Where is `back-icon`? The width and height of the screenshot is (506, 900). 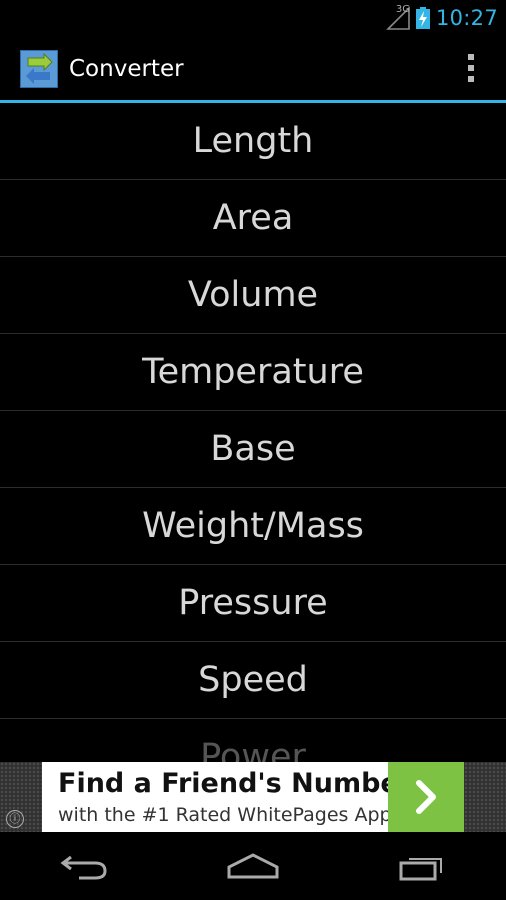 back-icon is located at coordinates (83, 867).